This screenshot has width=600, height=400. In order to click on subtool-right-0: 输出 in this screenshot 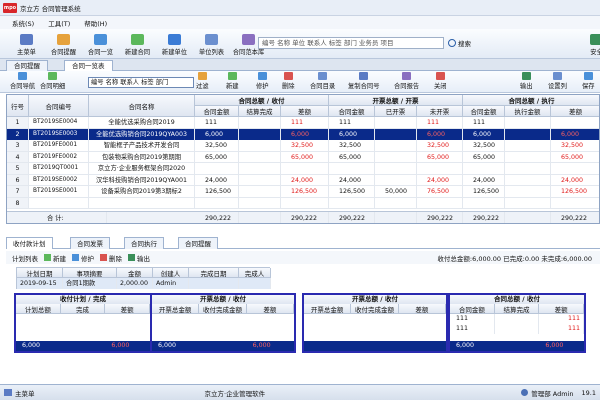, I will do `click(526, 81)`.